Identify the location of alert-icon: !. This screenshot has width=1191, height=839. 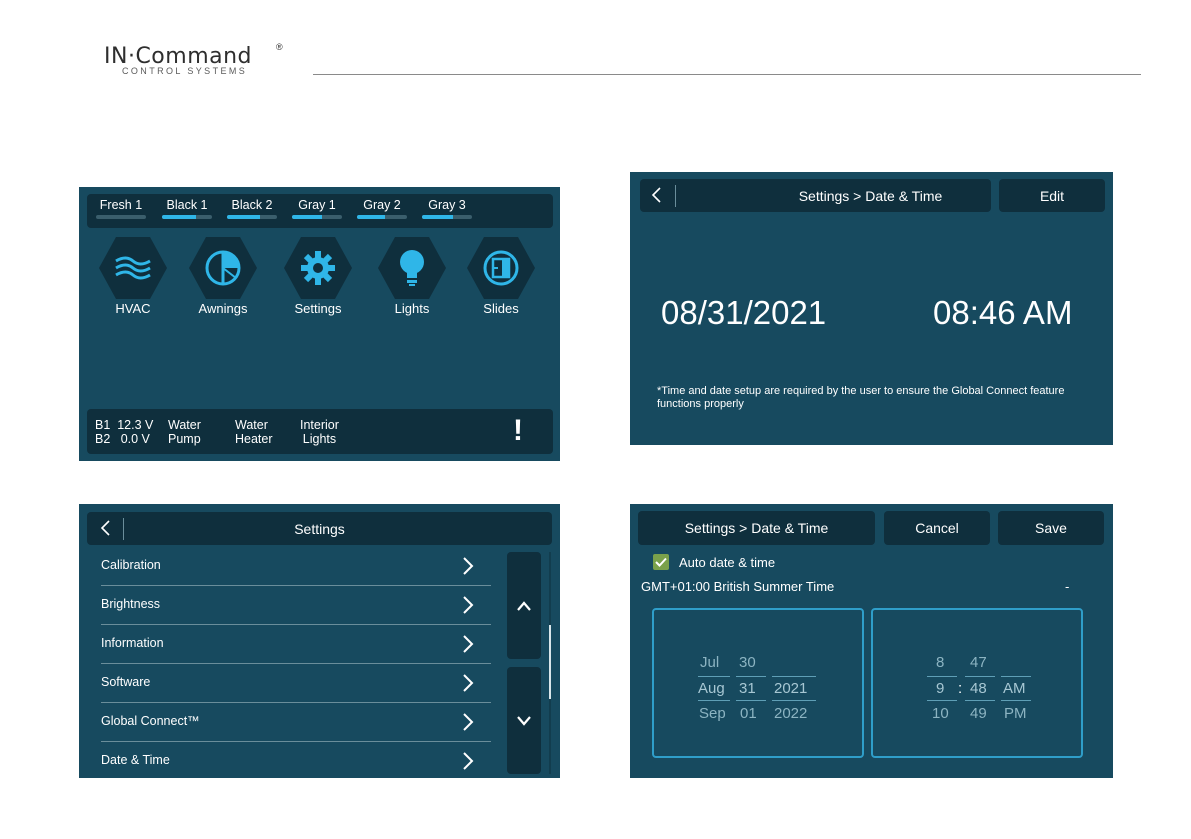
(518, 431).